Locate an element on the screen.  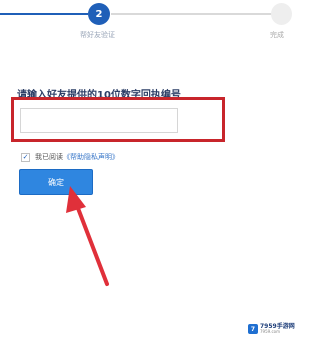
watermark-logo-icon: 7 is located at coordinates (253, 329).